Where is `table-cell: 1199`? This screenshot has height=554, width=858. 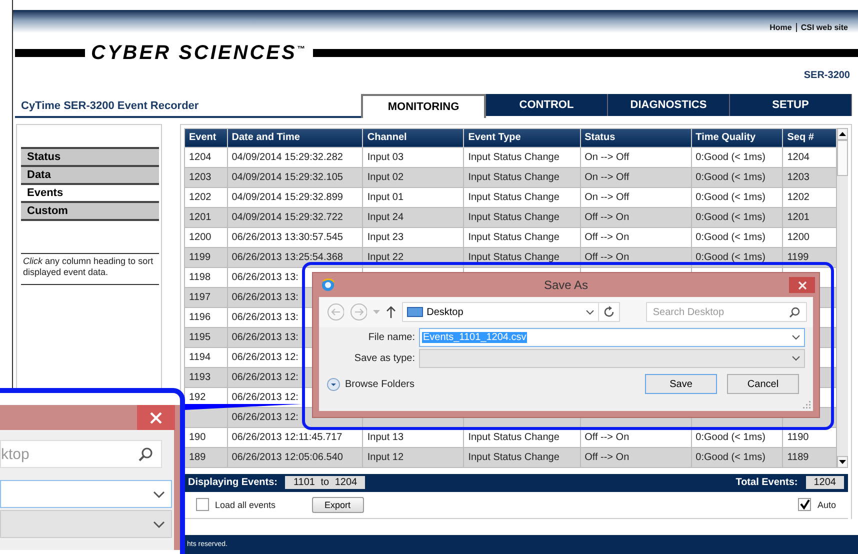
table-cell: 1199 is located at coordinates (798, 257).